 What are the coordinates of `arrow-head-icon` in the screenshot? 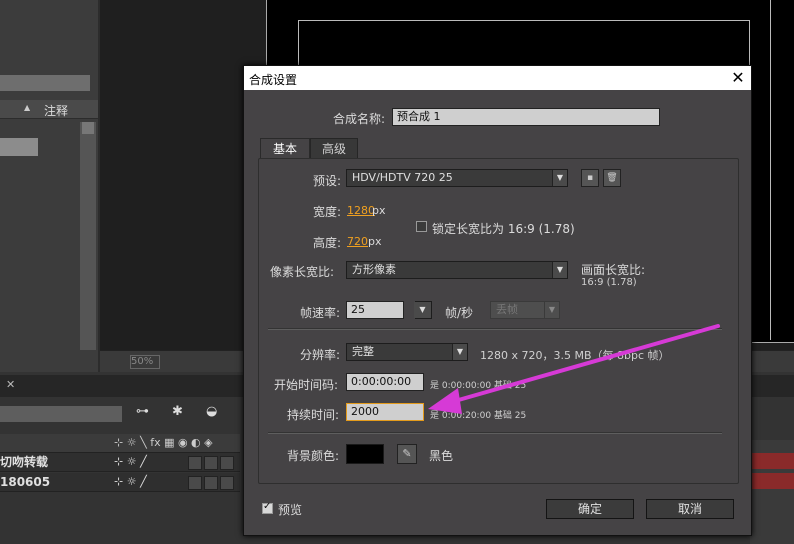 It's located at (445, 401).